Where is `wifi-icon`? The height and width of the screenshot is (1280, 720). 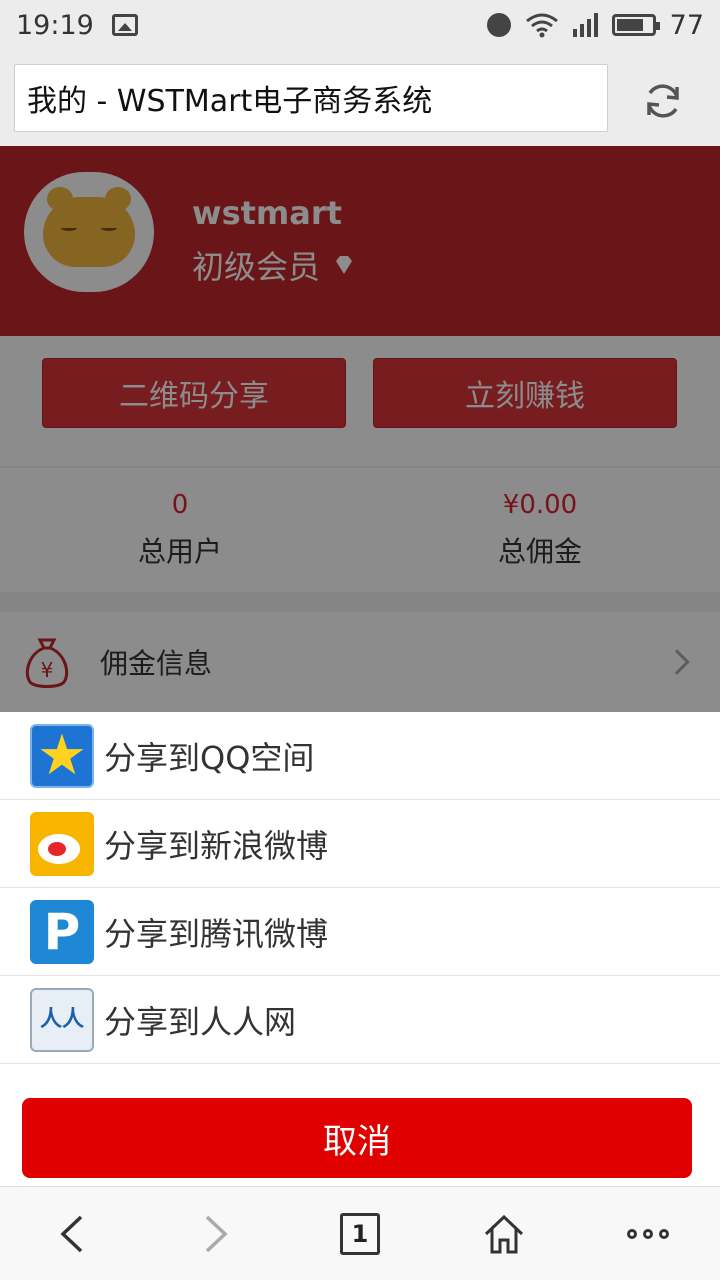 wifi-icon is located at coordinates (541, 25).